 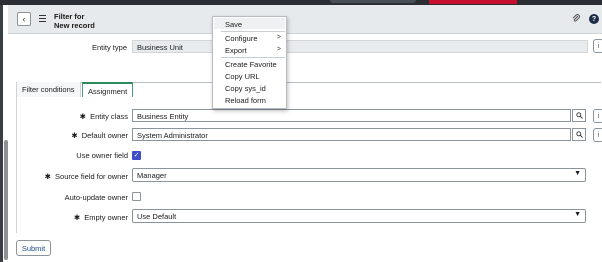 I want to click on default-owner-label: ✱ Default owner, so click(x=99, y=135).